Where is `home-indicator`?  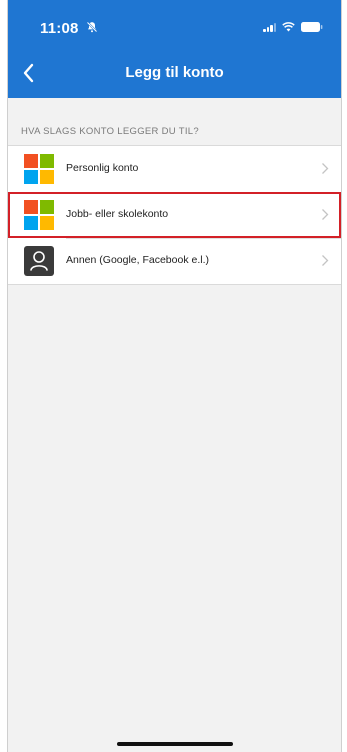 home-indicator is located at coordinates (174, 744).